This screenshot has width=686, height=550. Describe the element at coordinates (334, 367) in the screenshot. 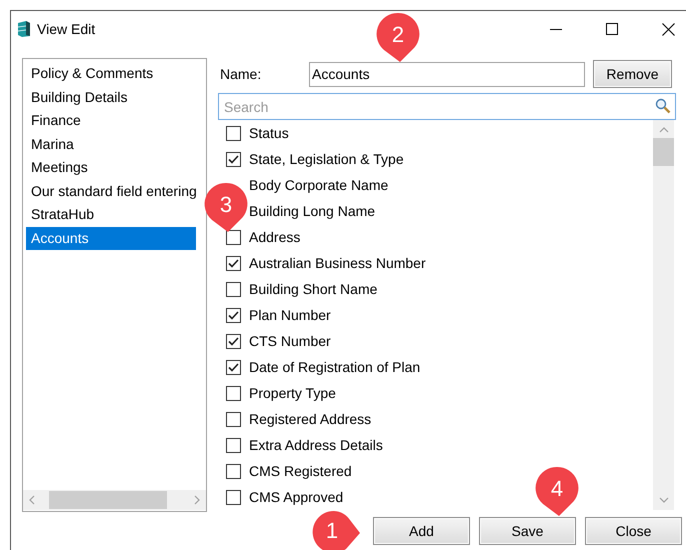

I see `field-label: Date of Registration of Plan` at that location.